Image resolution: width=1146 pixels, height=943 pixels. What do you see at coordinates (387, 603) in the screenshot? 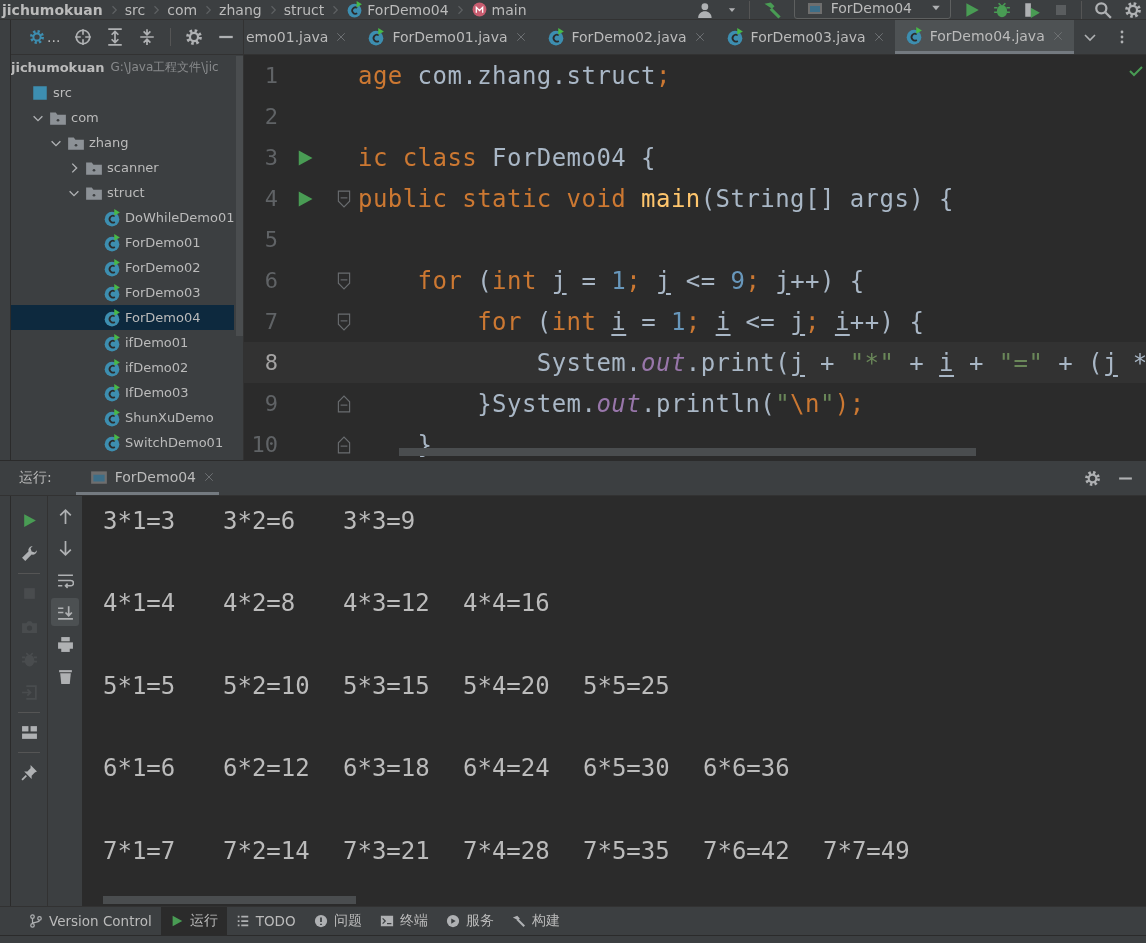
I see `output-text: 4*3=12` at bounding box center [387, 603].